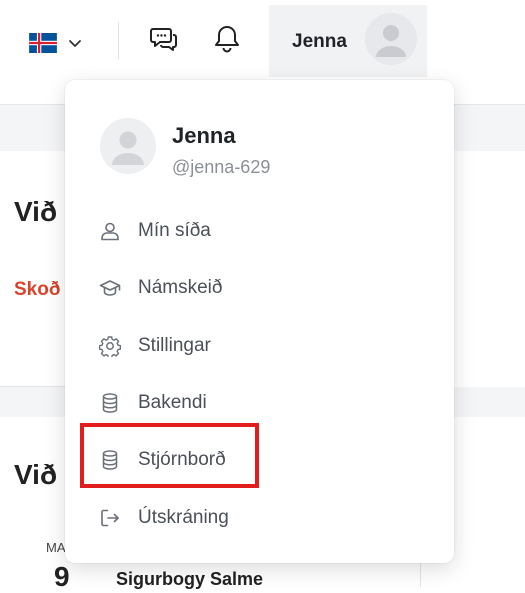 The height and width of the screenshot is (593, 525). I want to click on menu-item-logout: Útskráning, so click(164, 518).